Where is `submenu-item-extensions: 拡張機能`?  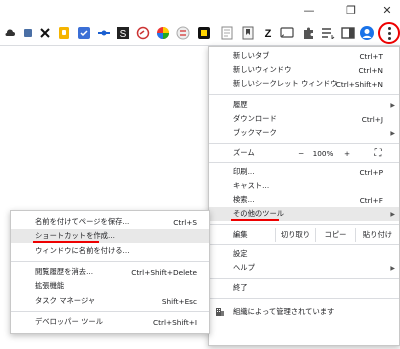
submenu-item-extensions: 拡張機能 is located at coordinates (110, 286).